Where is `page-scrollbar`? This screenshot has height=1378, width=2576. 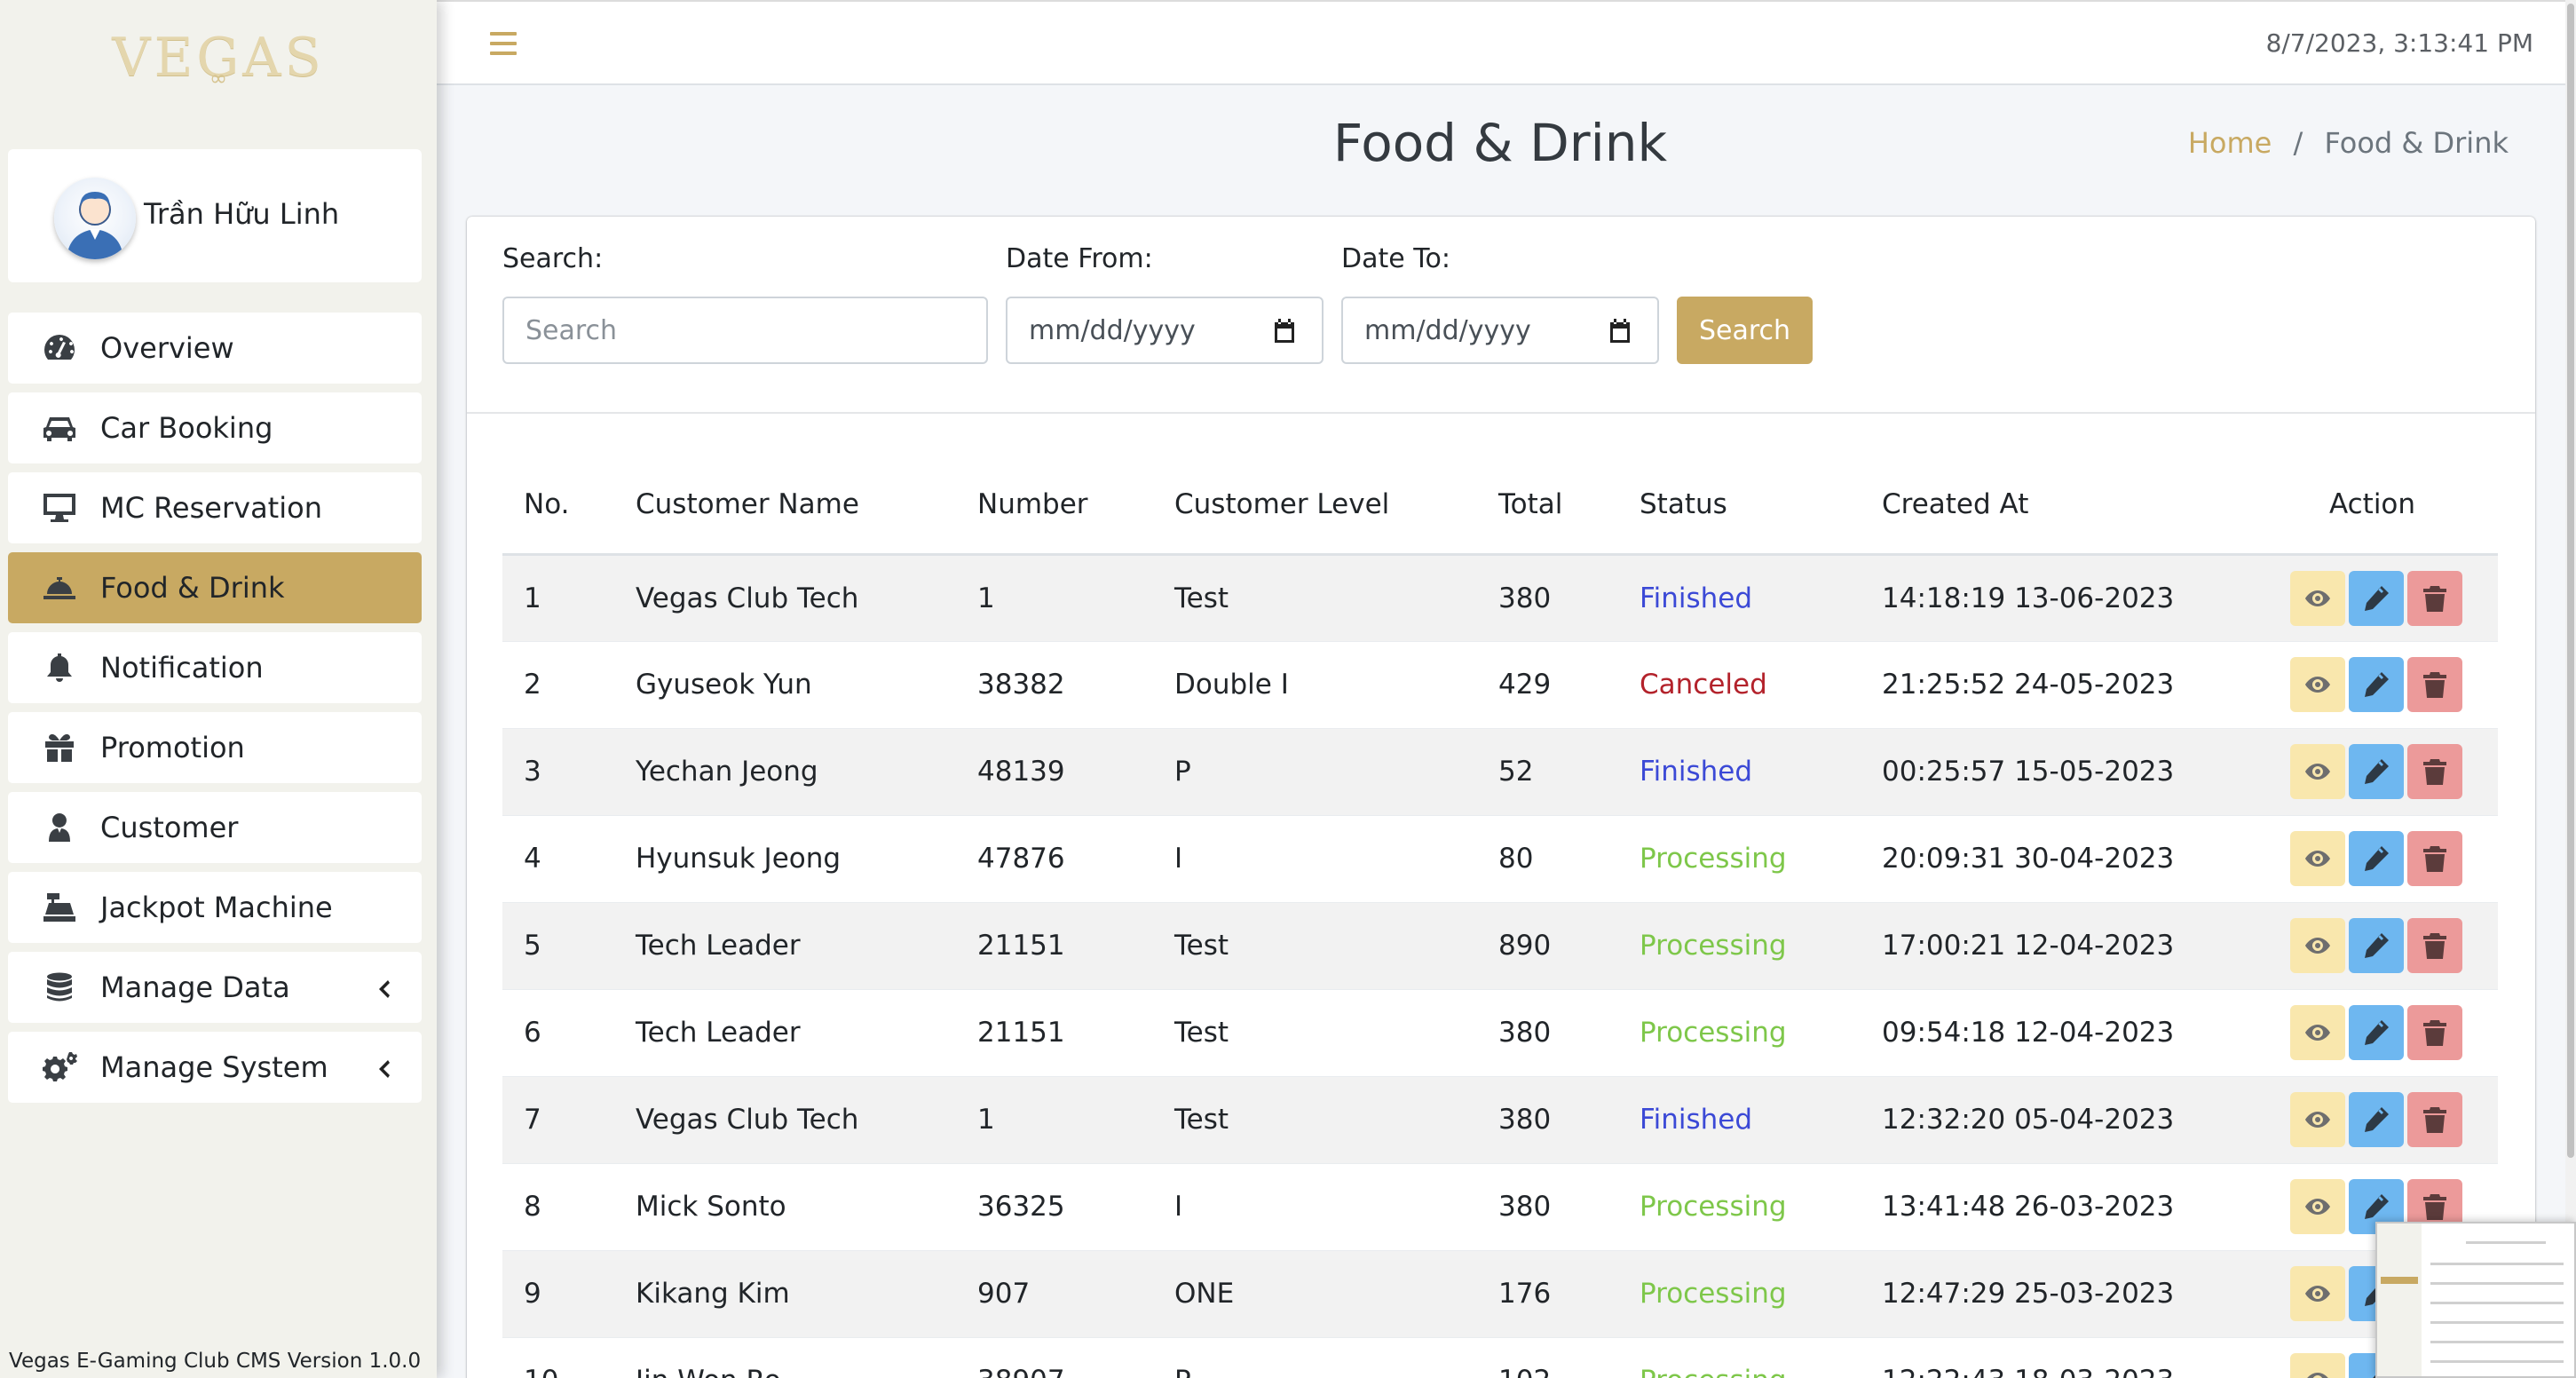 page-scrollbar is located at coordinates (2570, 689).